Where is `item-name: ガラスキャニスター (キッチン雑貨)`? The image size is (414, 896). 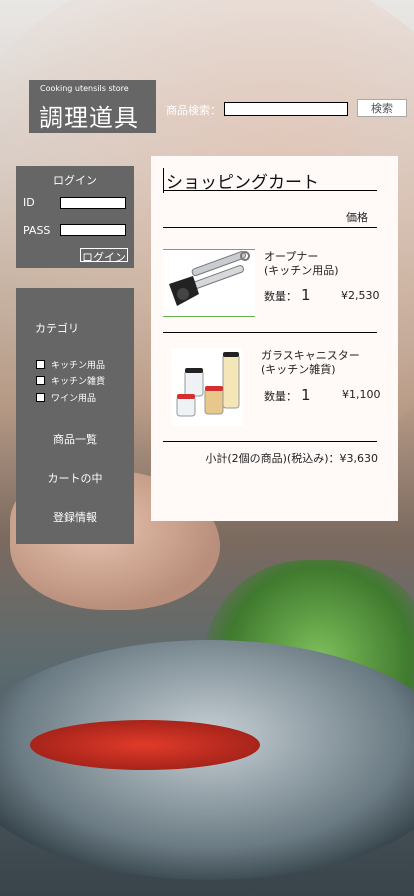
item-name: ガラスキャニスター (キッチン雑貨) is located at coordinates (310, 363).